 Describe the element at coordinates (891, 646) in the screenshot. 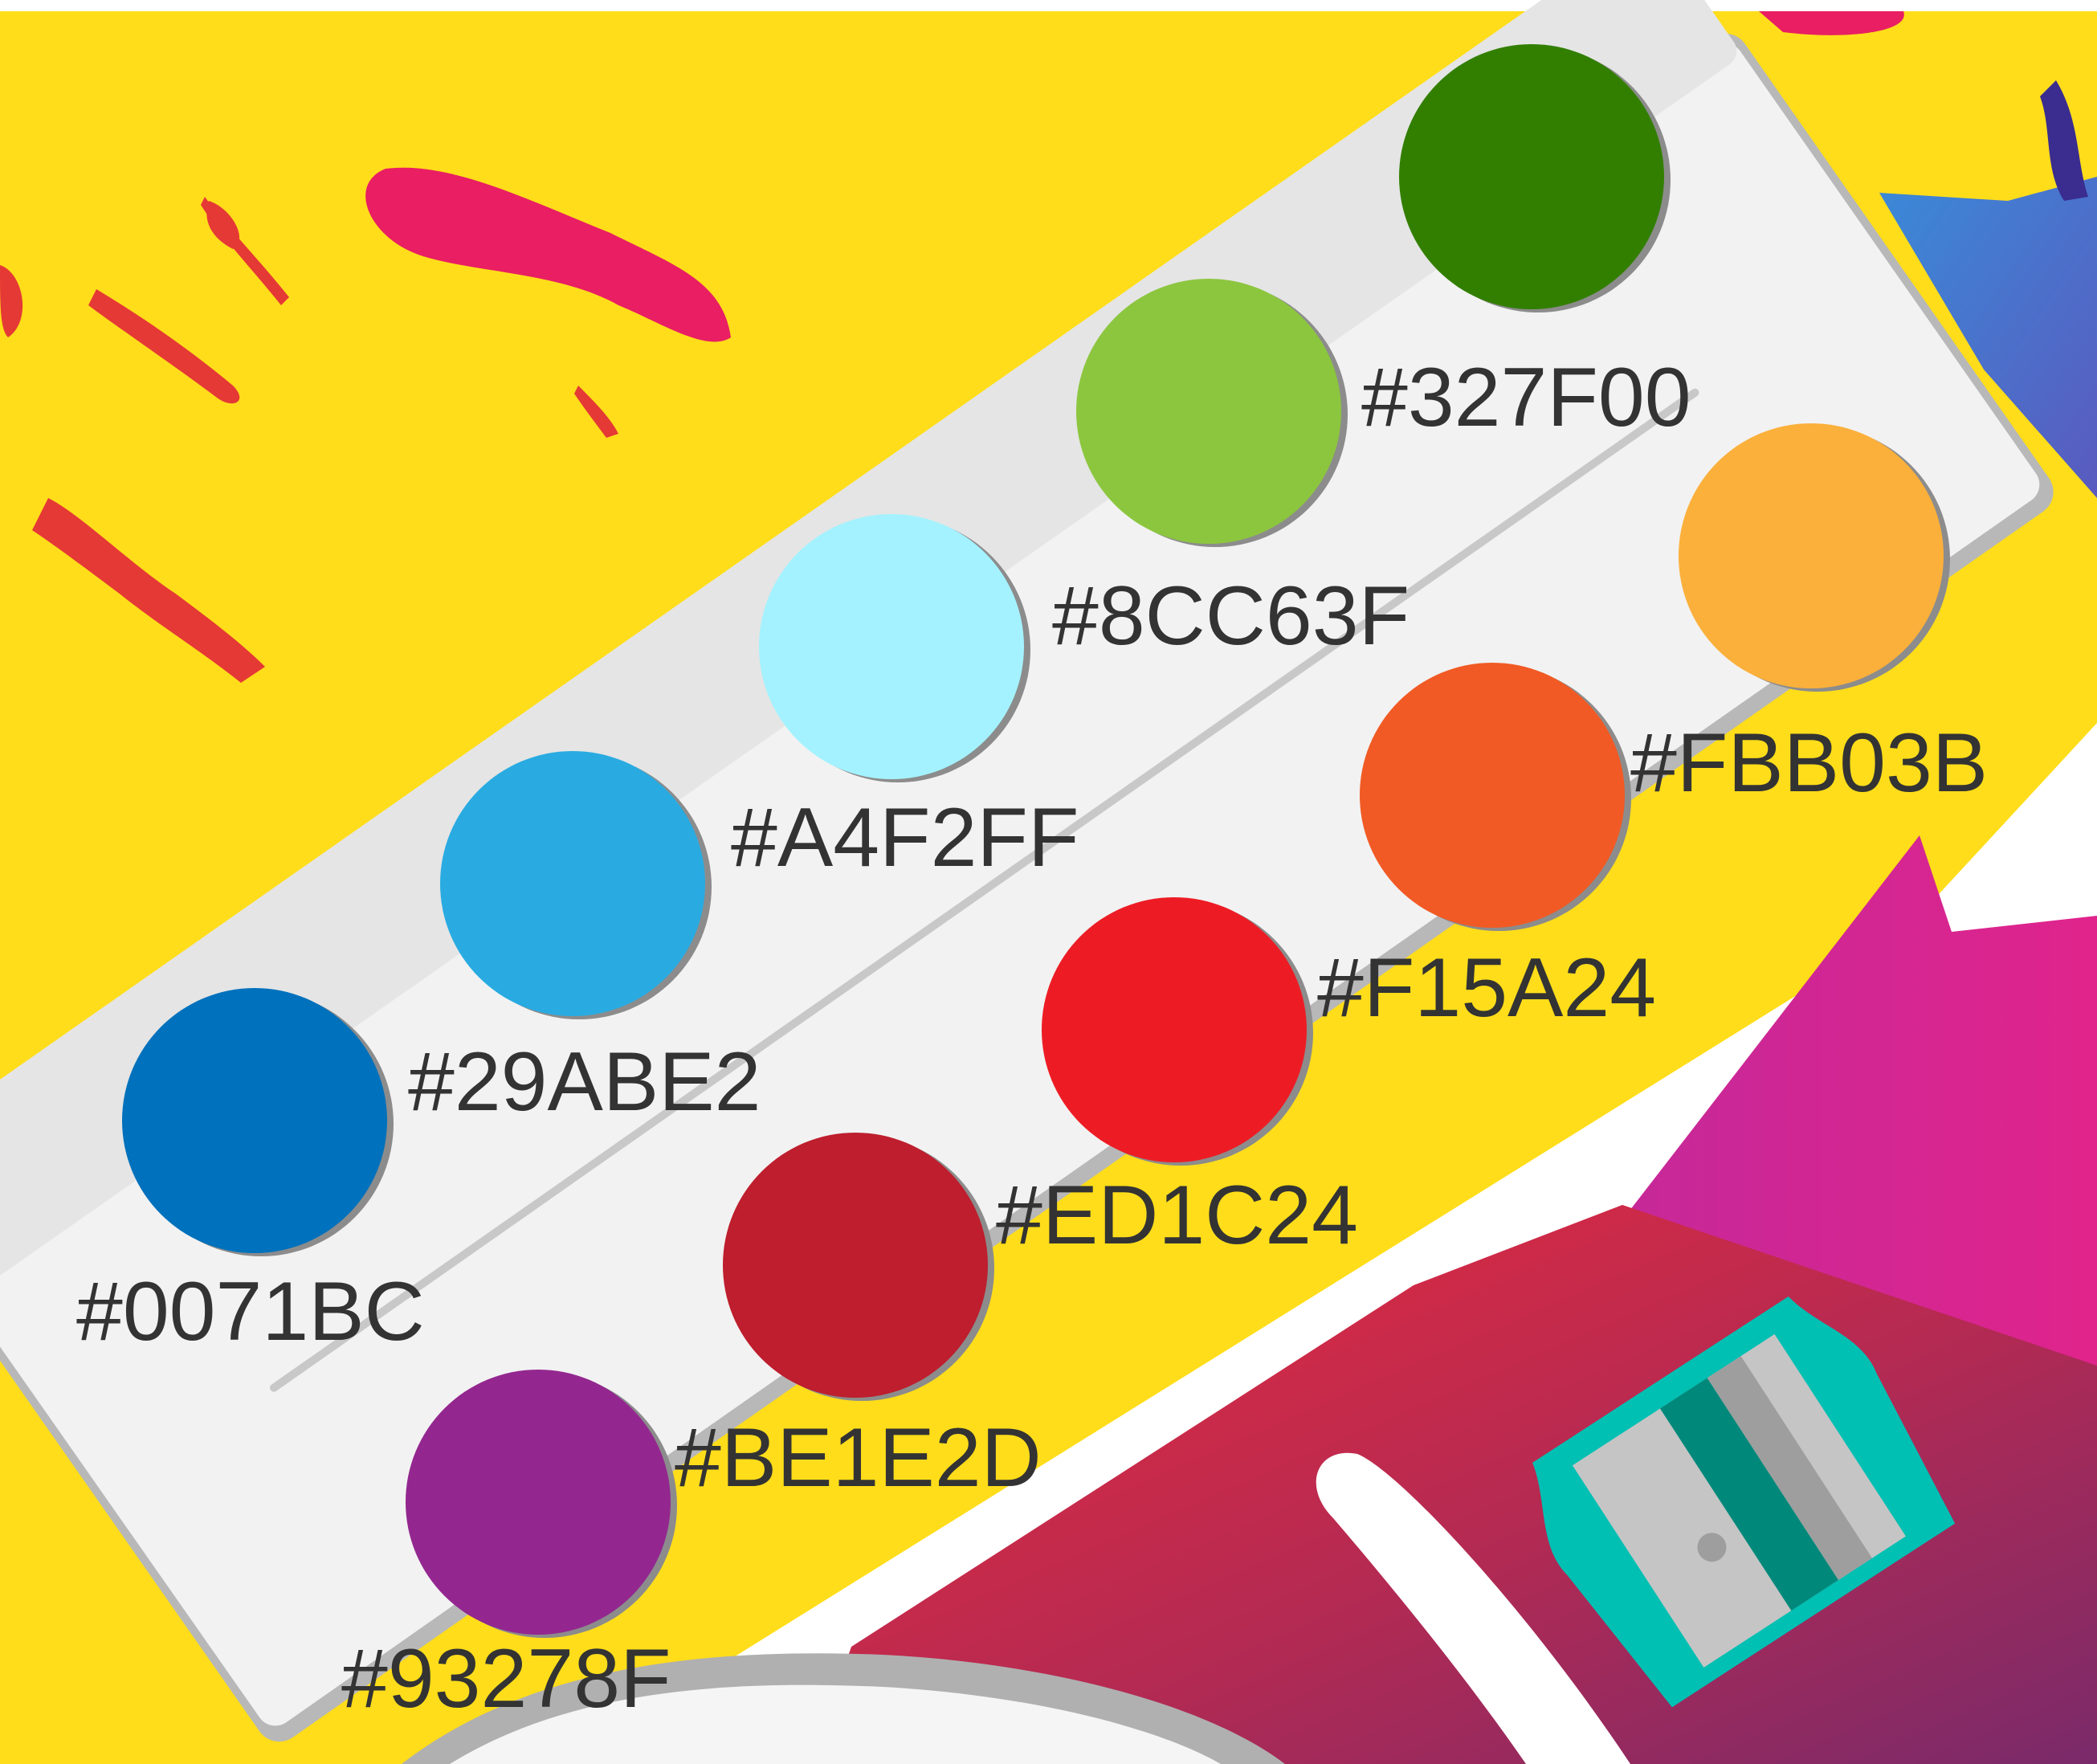

I see `paint-swatch-a4f2ff` at that location.